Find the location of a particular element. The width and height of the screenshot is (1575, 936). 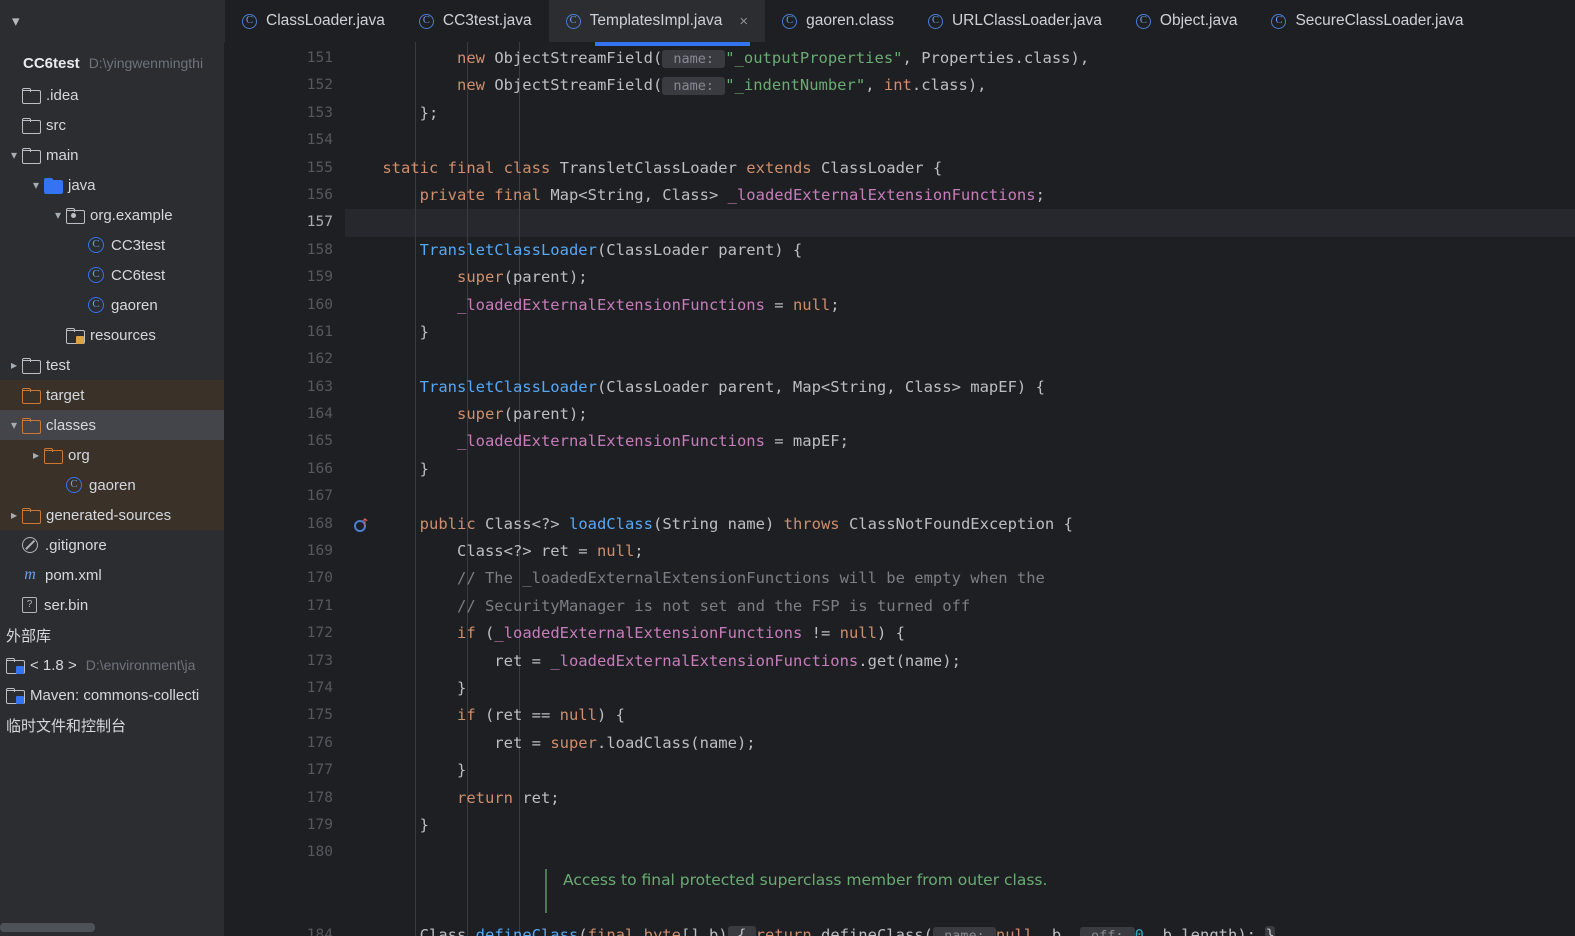

gutter-line-number: 156 is located at coordinates (285, 195).